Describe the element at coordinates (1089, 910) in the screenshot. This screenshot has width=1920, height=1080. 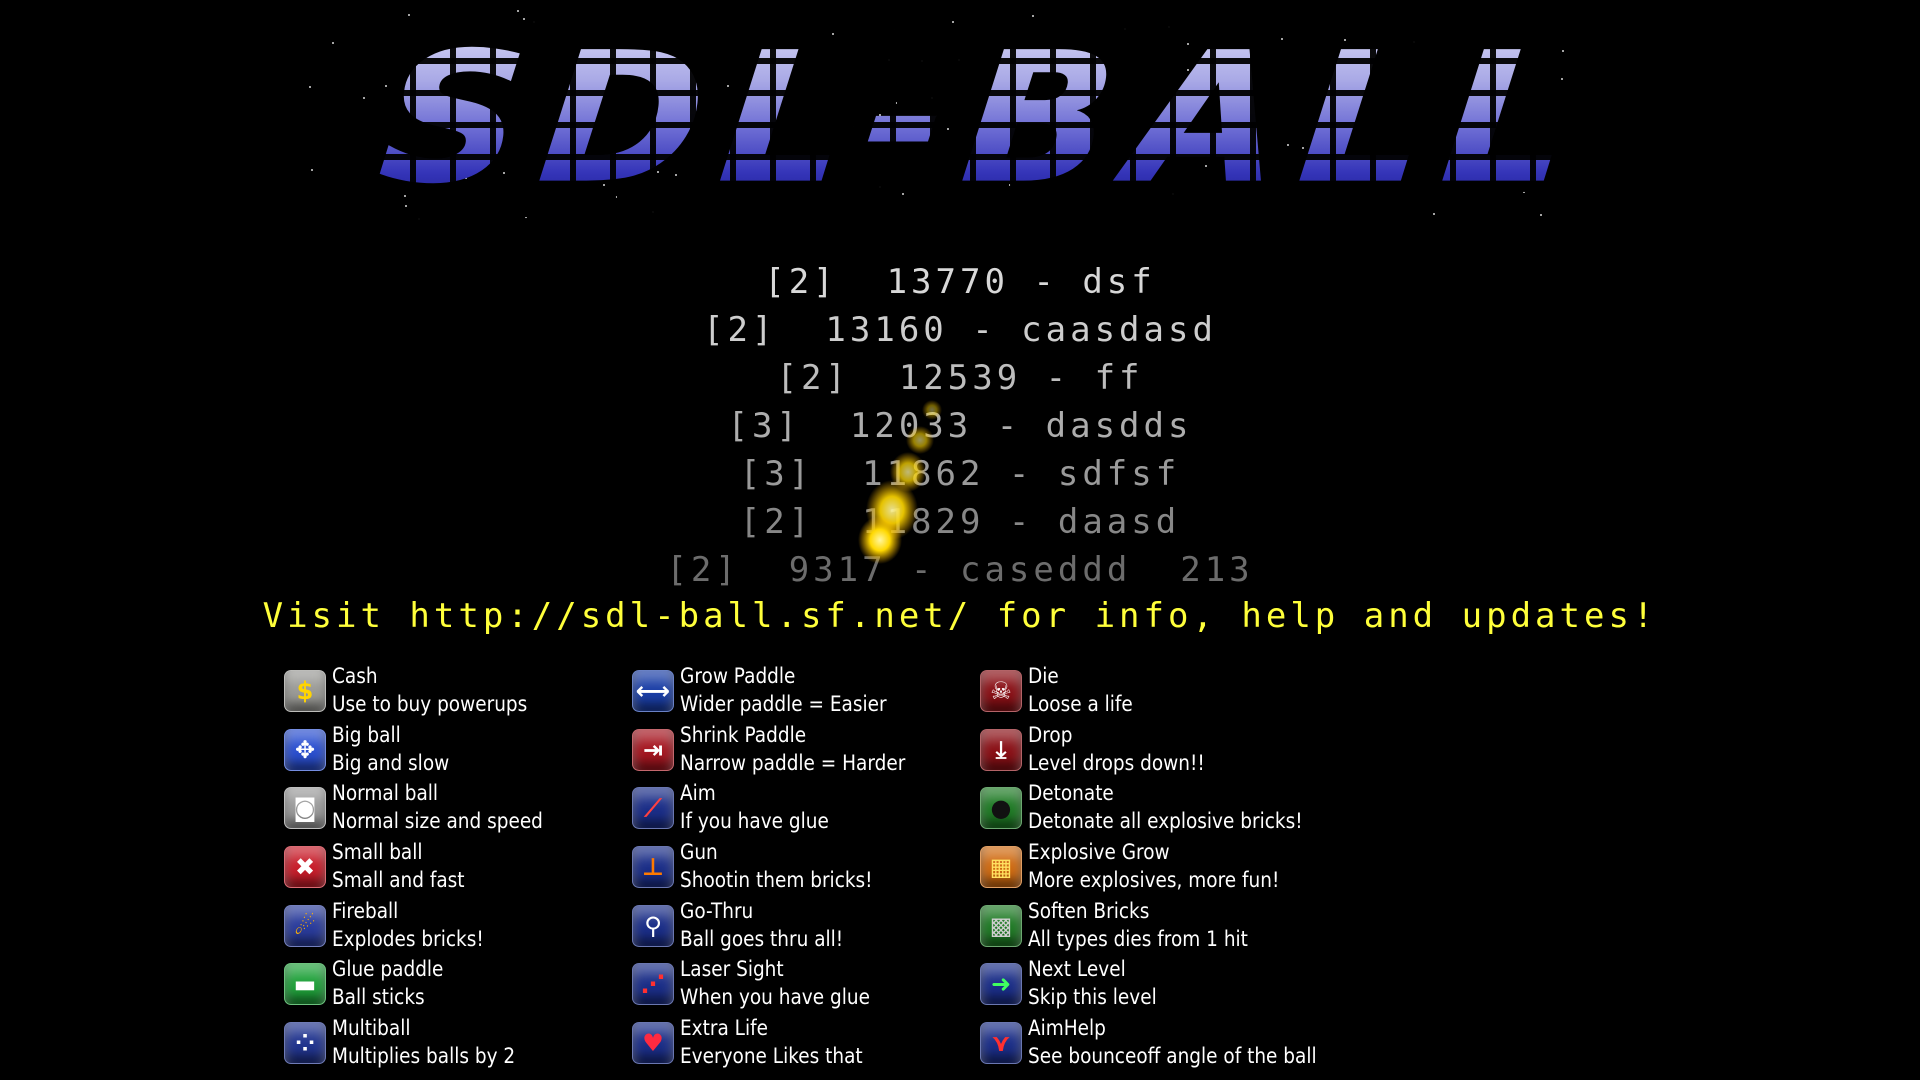
I see `powerup-name: Soften Bricks` at that location.